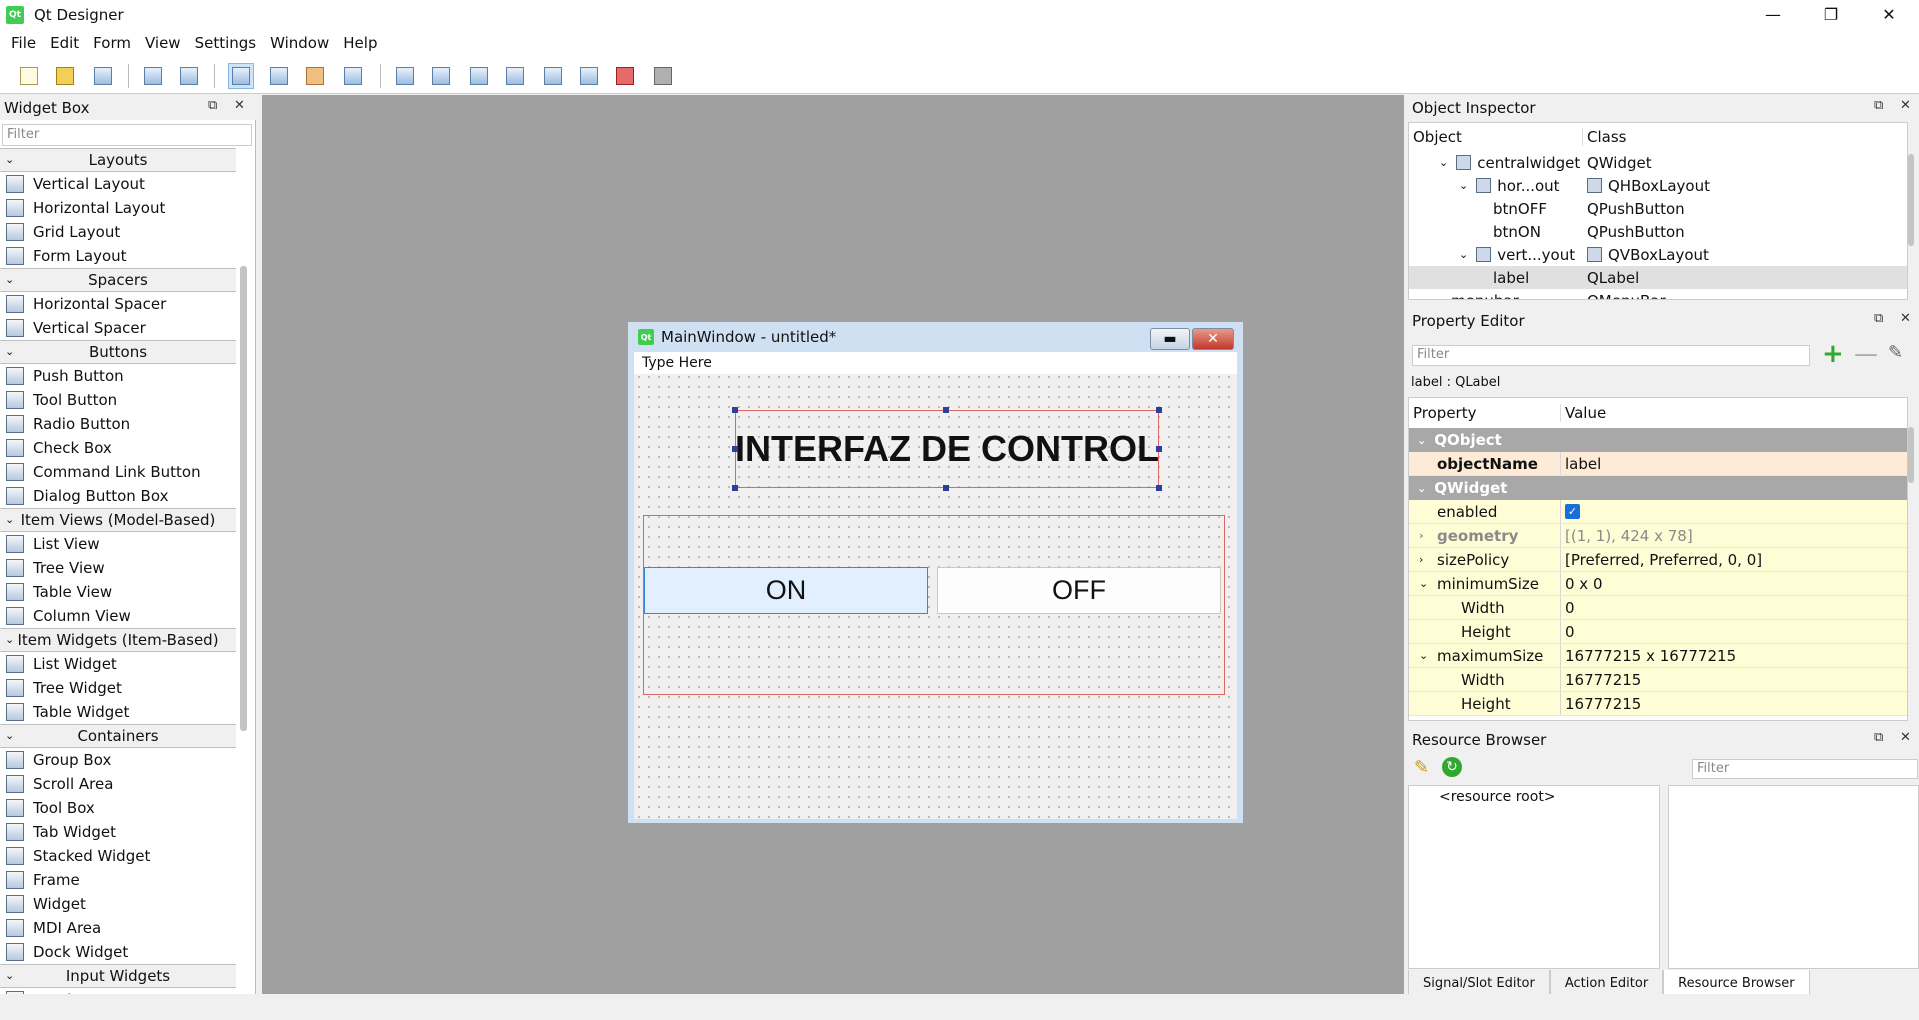 The height and width of the screenshot is (1020, 1919). I want to click on object-tree-scrollbar, so click(1911, 200).